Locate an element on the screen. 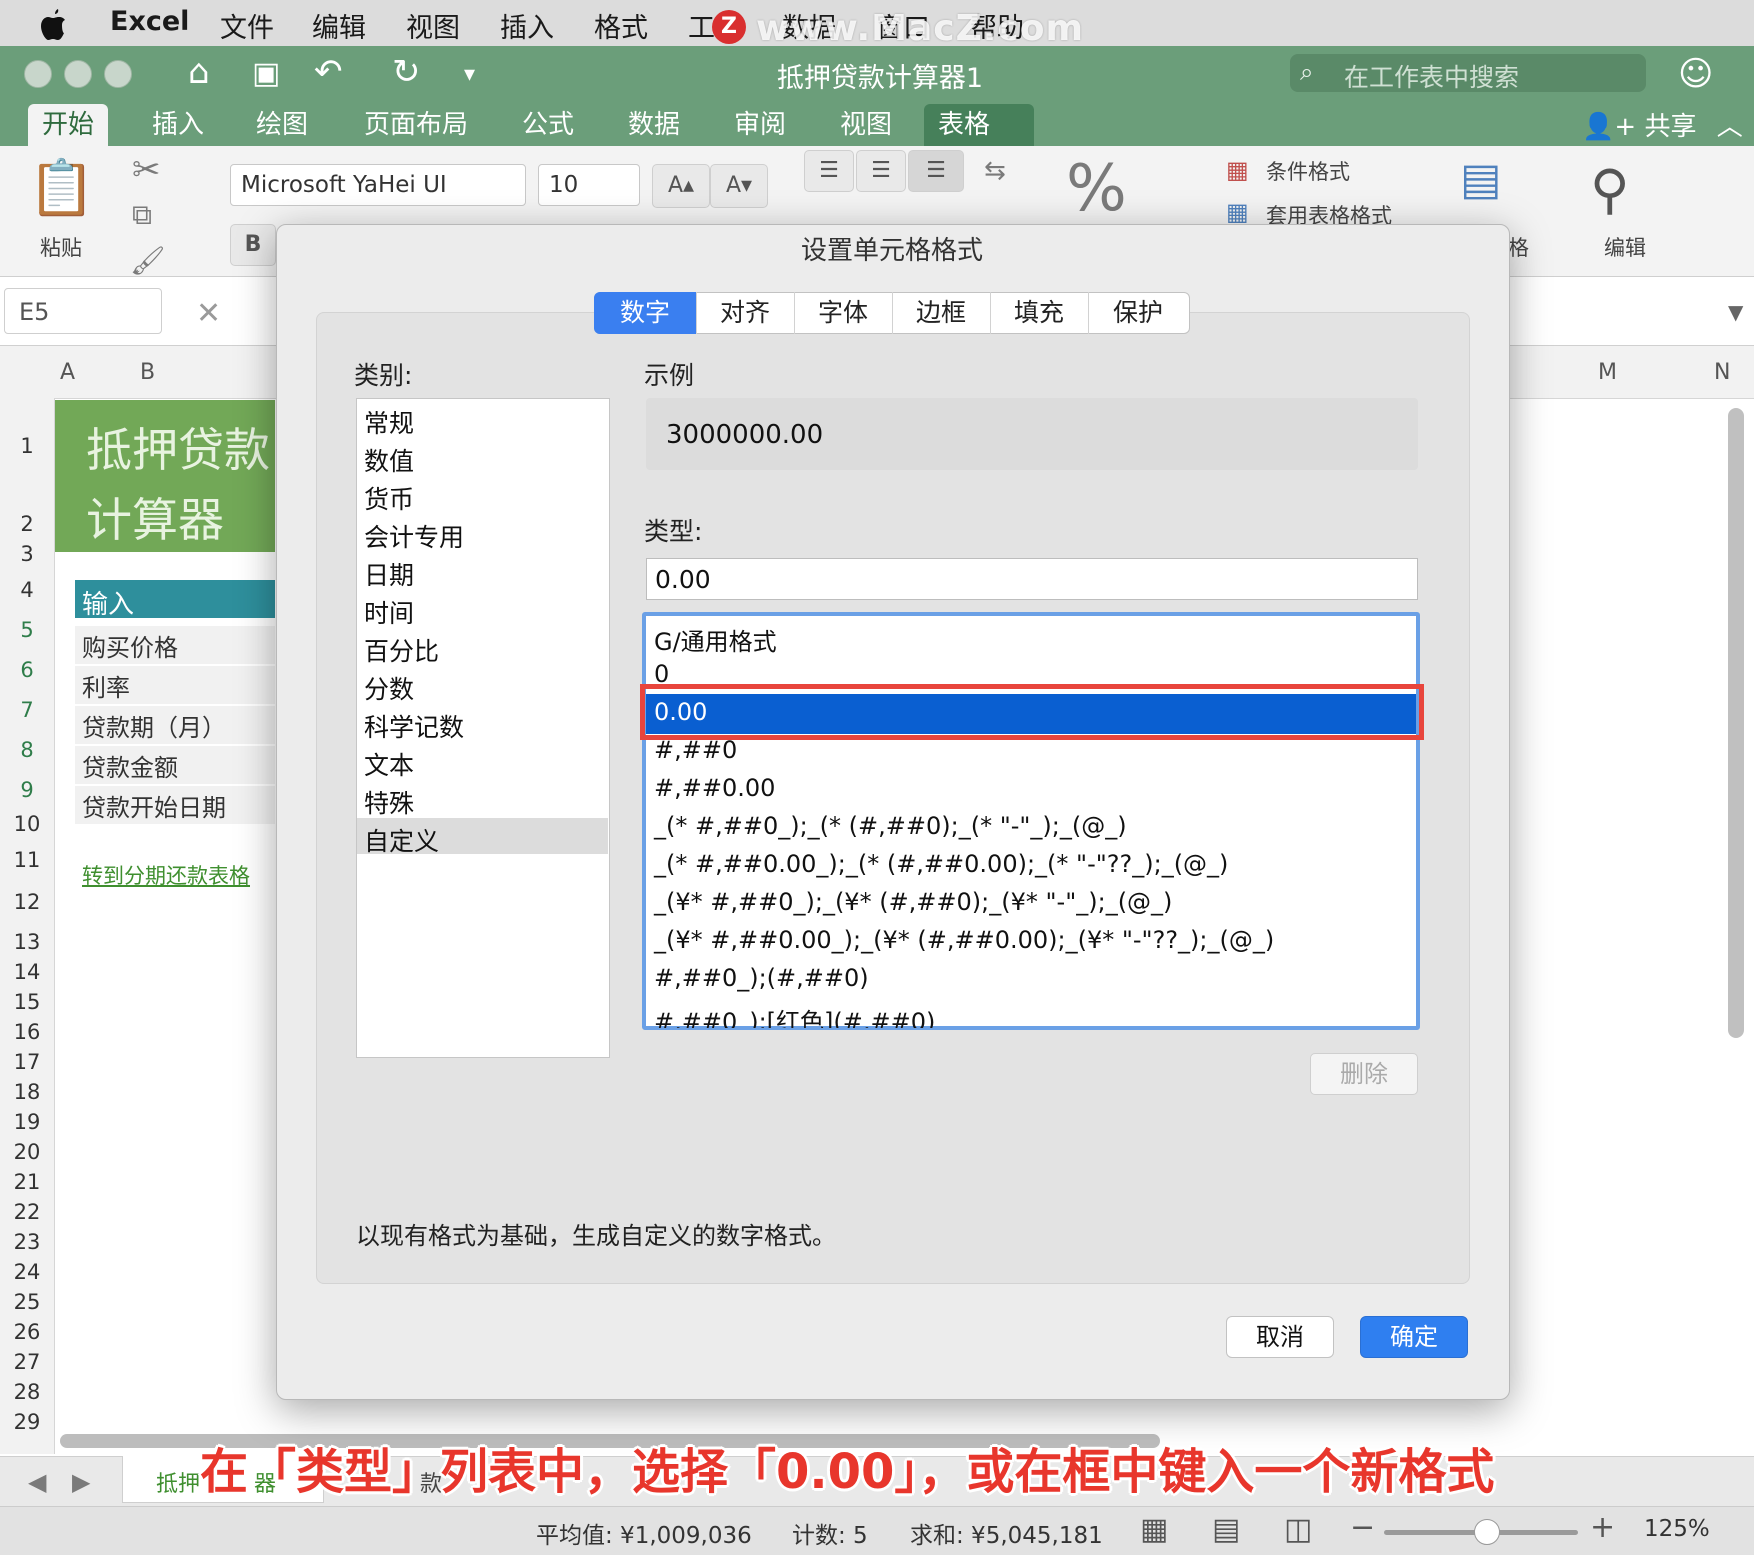  feedback-smiley-icon: ☺ is located at coordinates (1695, 74).